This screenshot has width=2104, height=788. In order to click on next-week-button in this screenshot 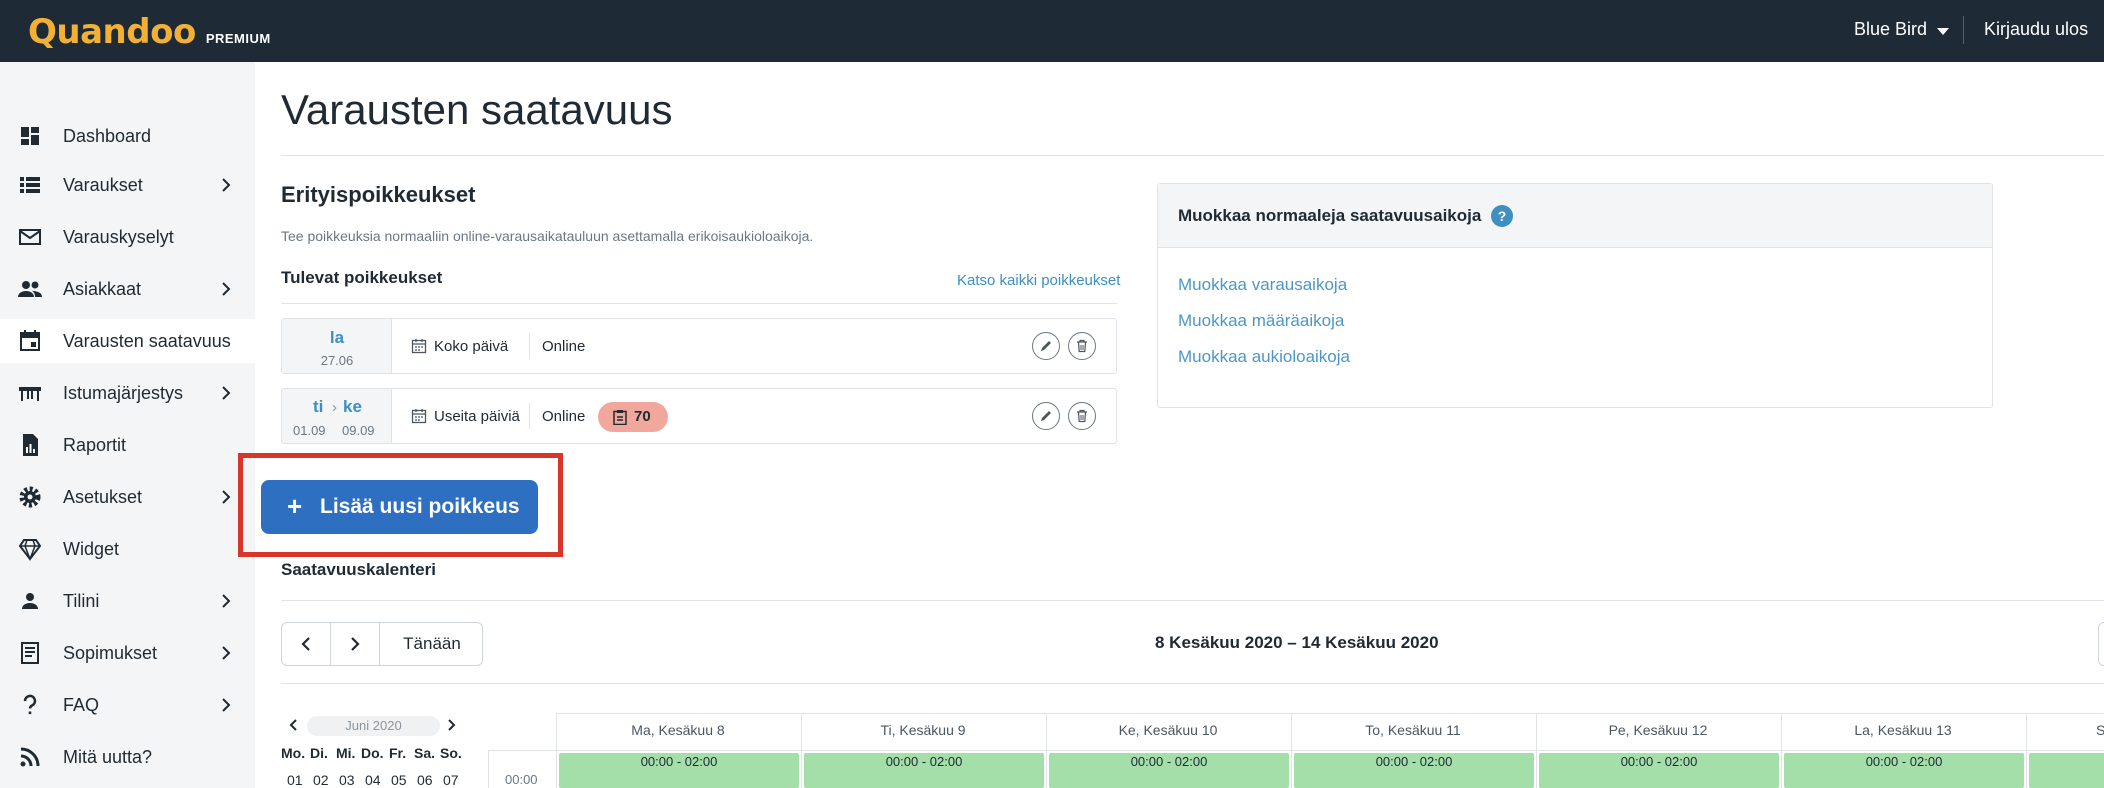, I will do `click(355, 644)`.